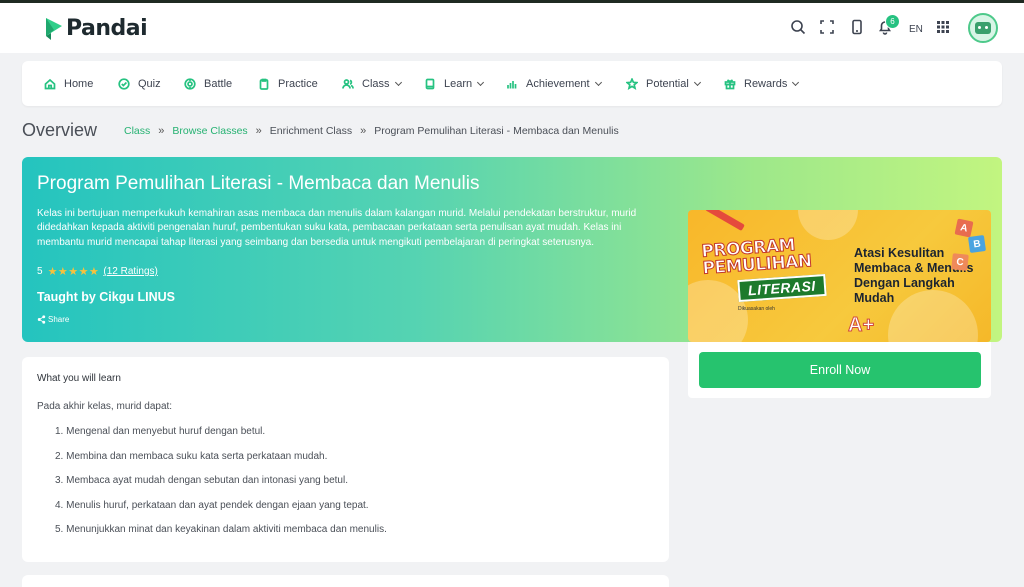 Image resolution: width=1024 pixels, height=587 pixels. Describe the element at coordinates (190, 83) in the screenshot. I see `battle-icon` at that location.